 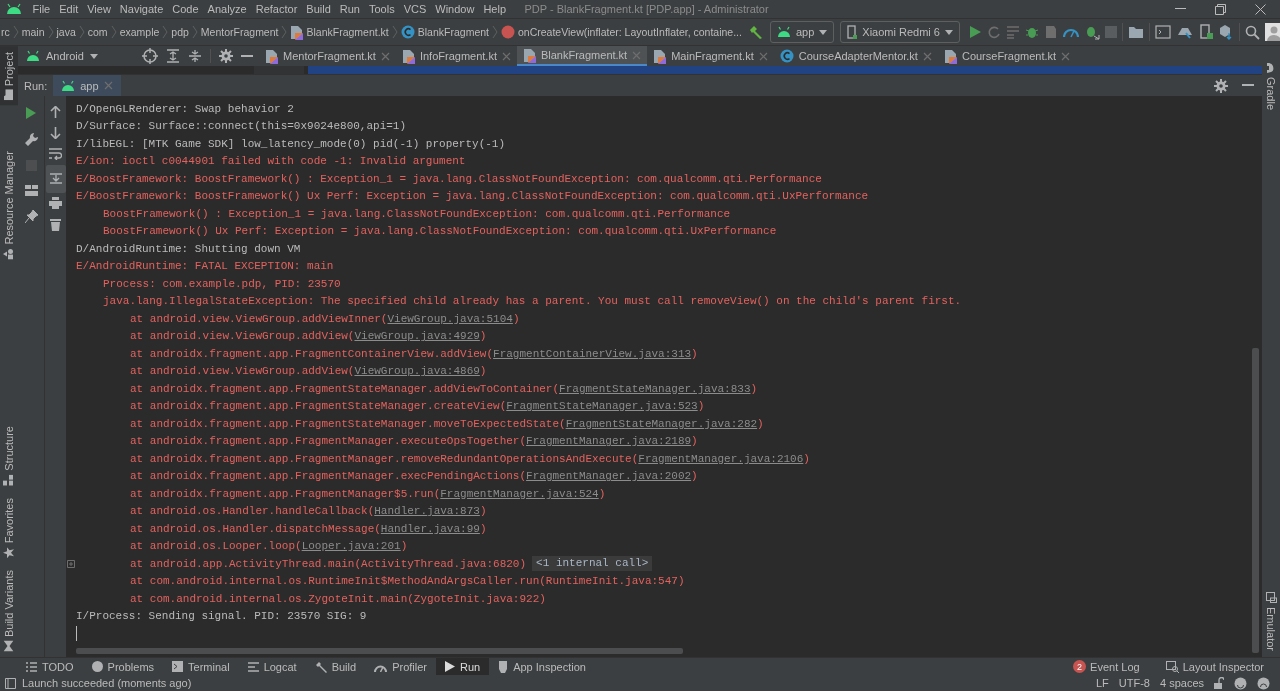 I want to click on menu-item: Build, so click(x=318, y=9).